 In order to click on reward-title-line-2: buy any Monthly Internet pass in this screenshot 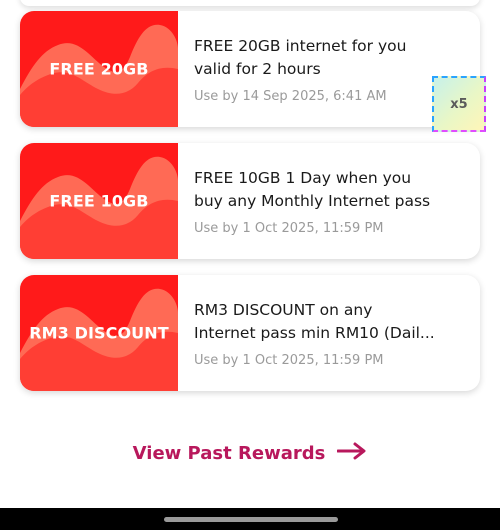, I will do `click(312, 201)`.